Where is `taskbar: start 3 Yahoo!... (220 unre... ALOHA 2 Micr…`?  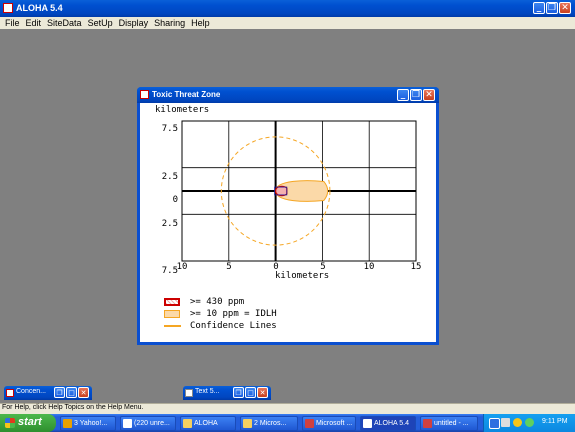
taskbar: start 3 Yahoo!... (220 unre... ALOHA 2 Micr… is located at coordinates (287, 423).